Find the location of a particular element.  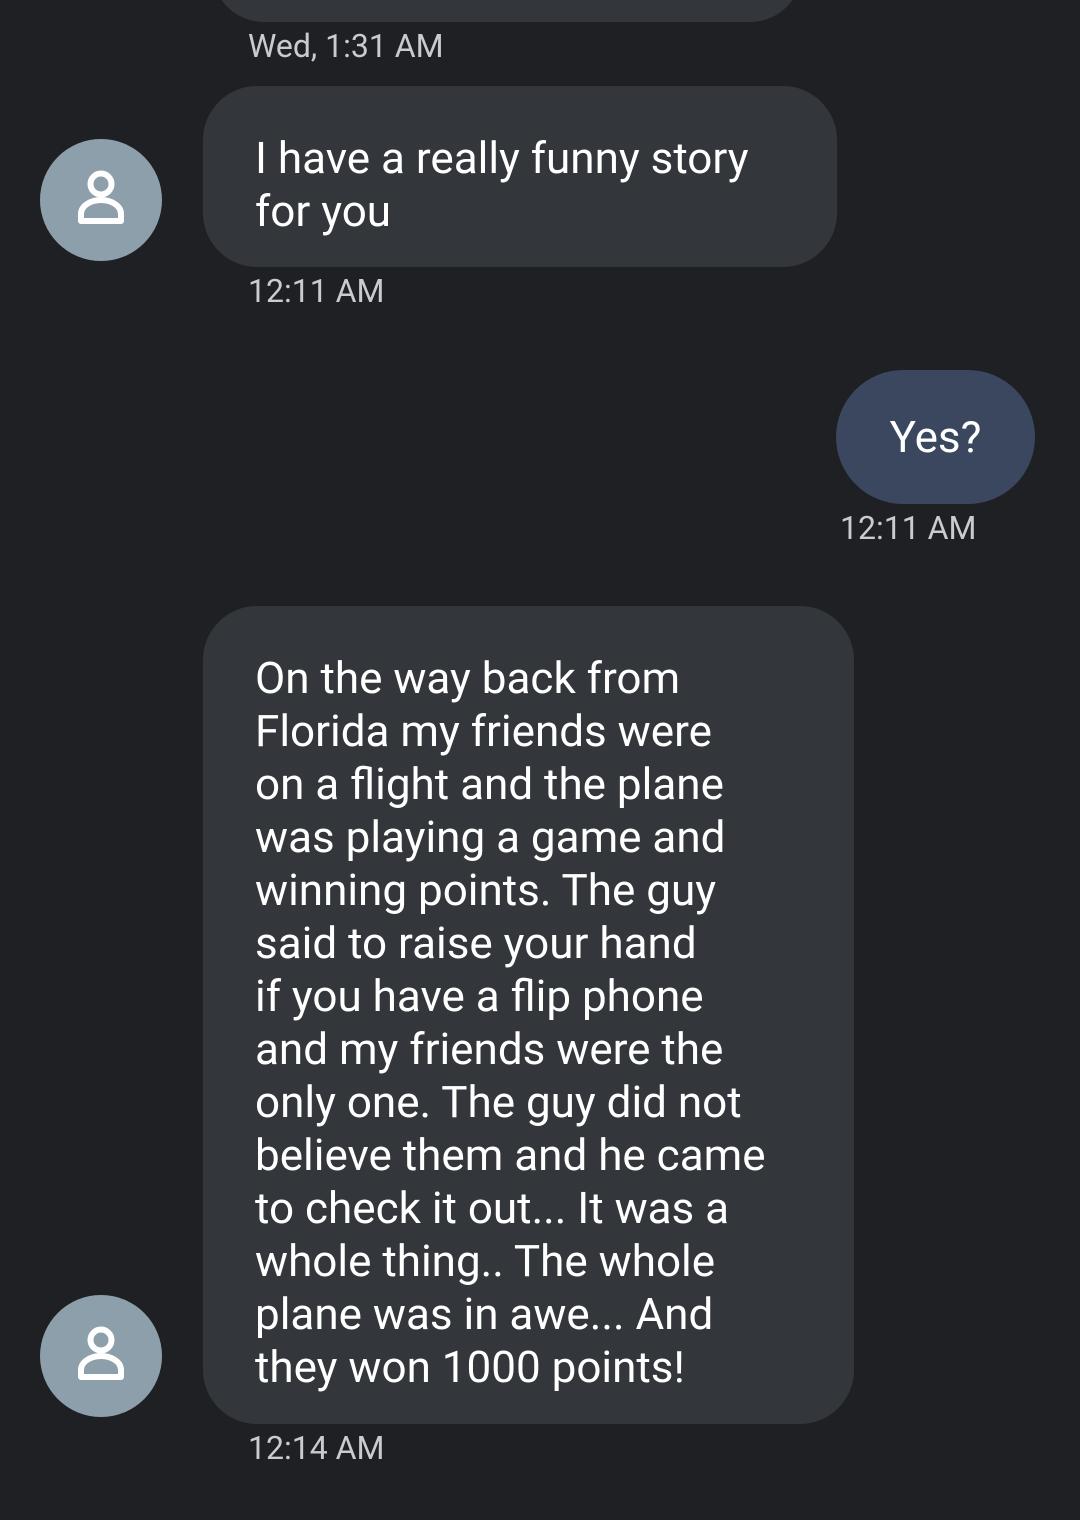

message-timestamp: 12:14 AM is located at coordinates (316, 1448).